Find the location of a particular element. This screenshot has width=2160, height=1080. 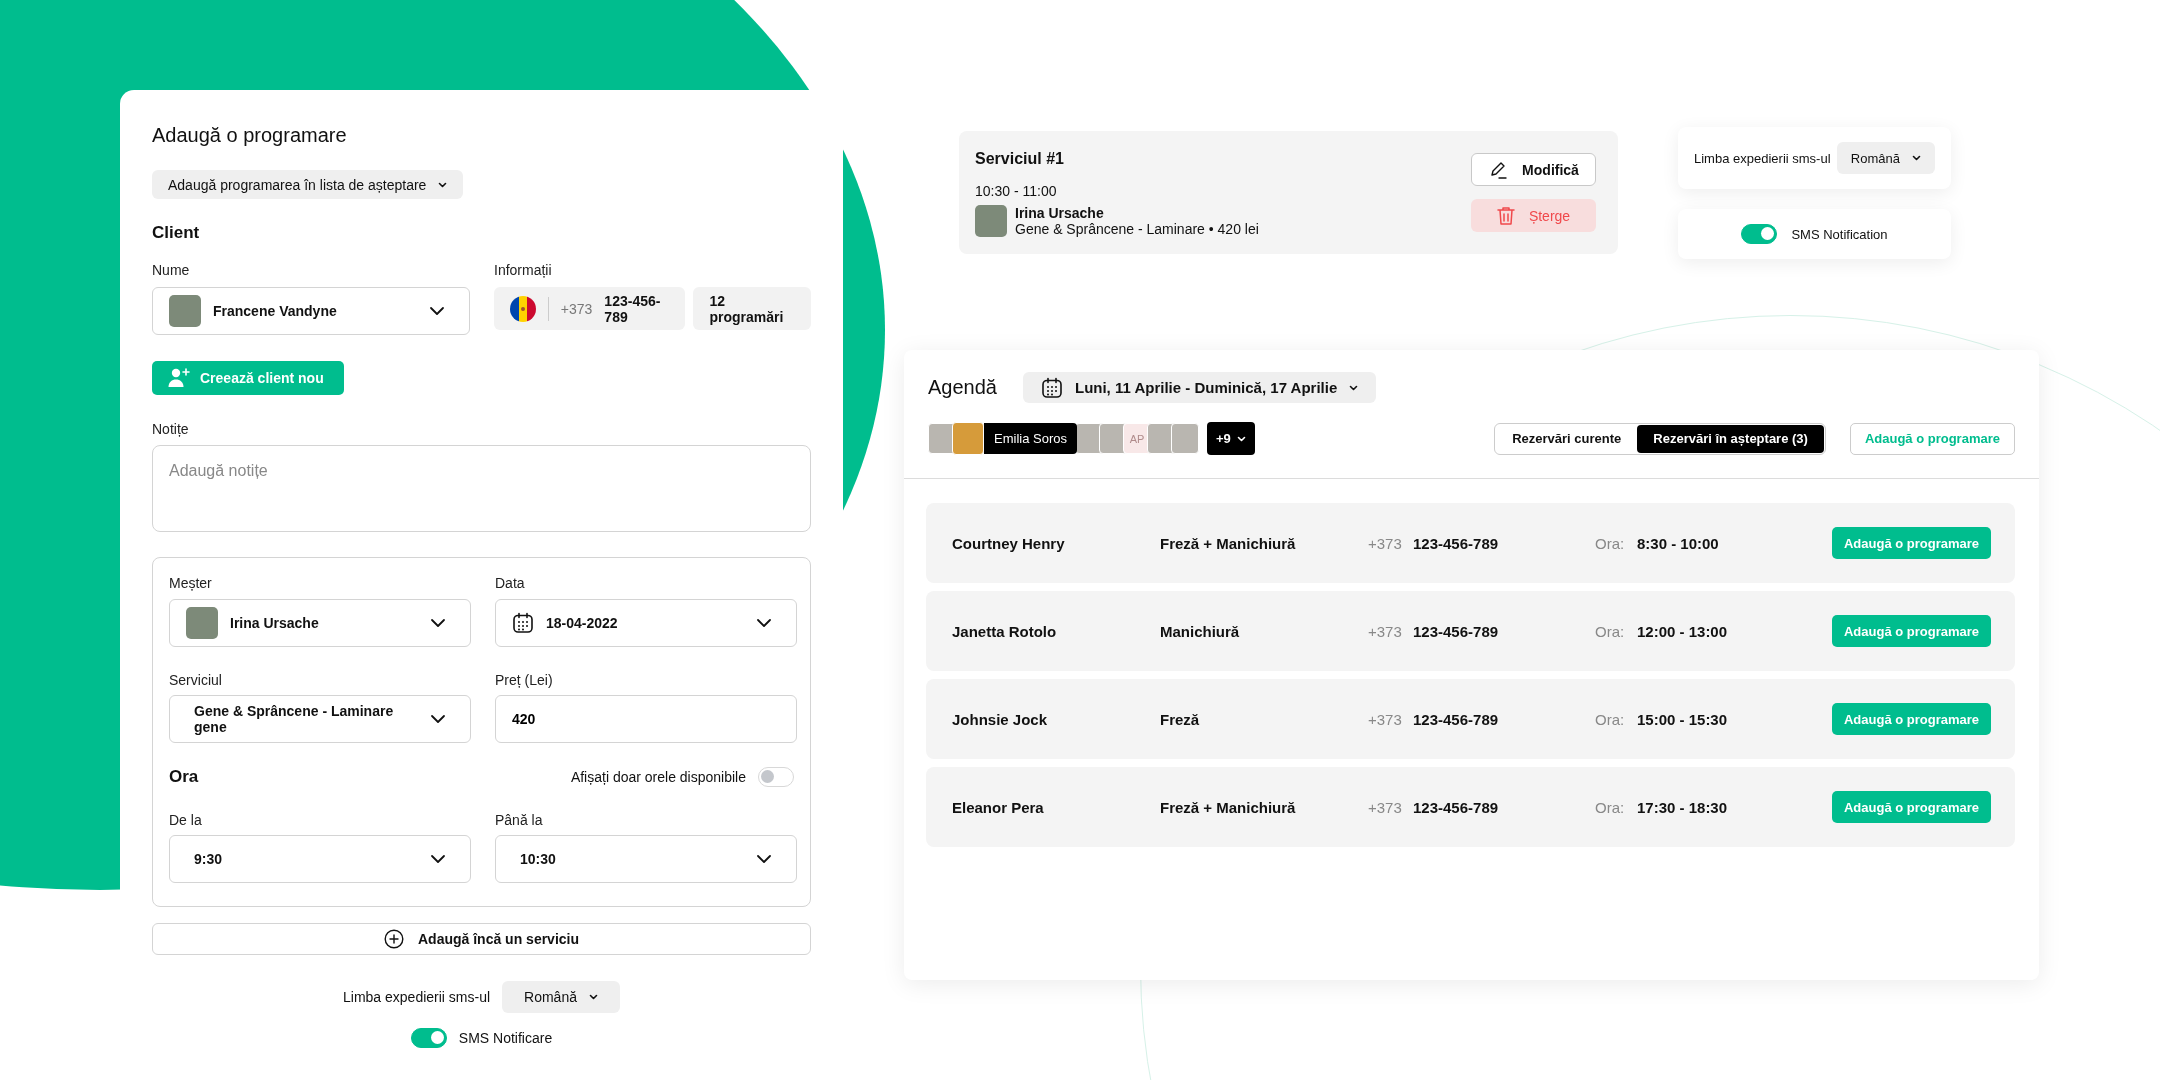

time-range: 8:30 - 10:00 is located at coordinates (1678, 543).